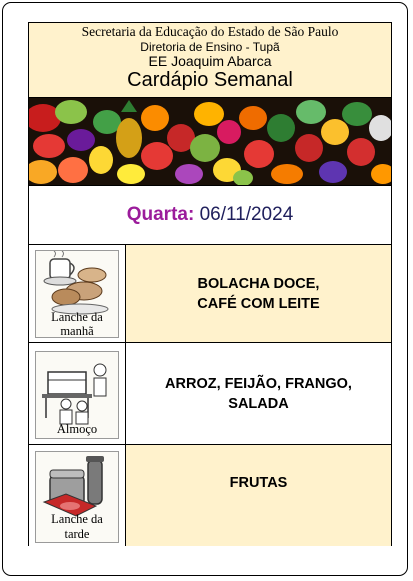  I want to click on page-title: Cardápio Semanal, so click(210, 80).